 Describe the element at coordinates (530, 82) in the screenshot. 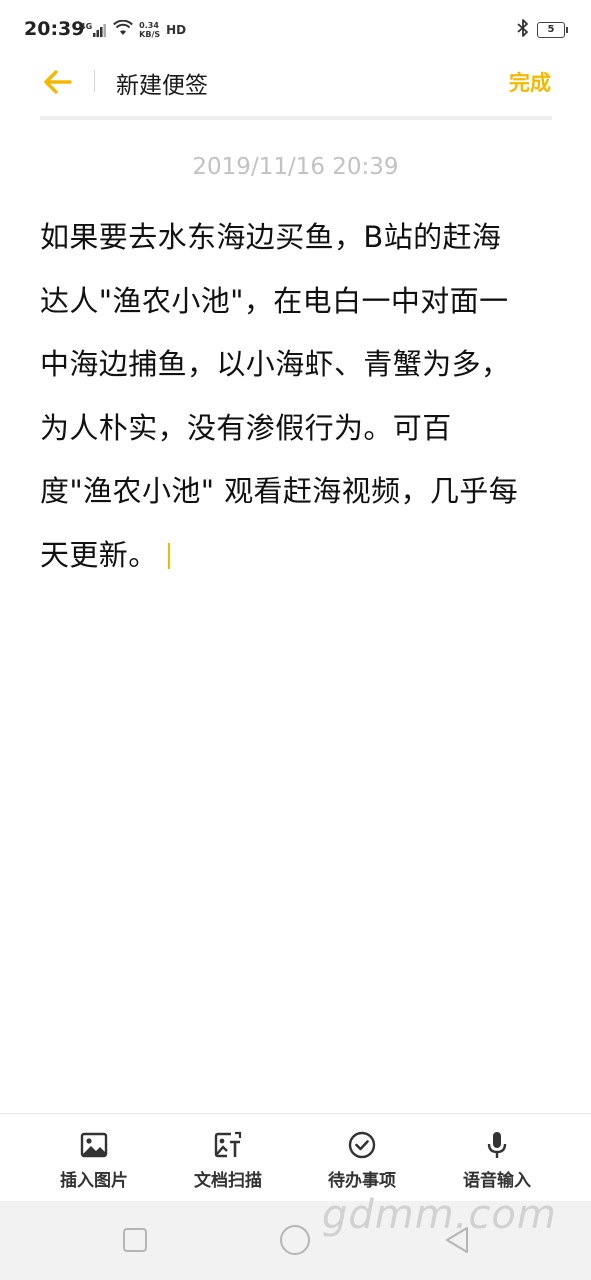

I see `done-button: 完成` at that location.